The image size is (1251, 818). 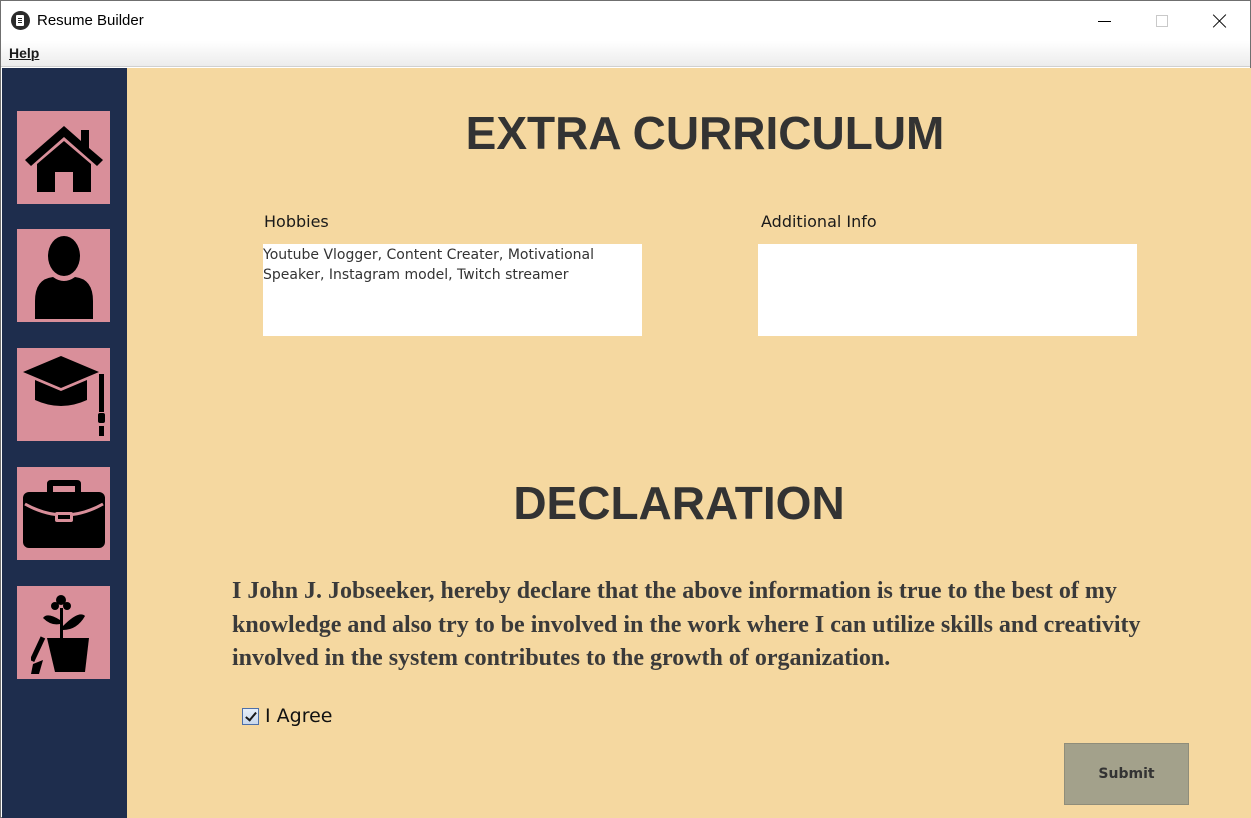 What do you see at coordinates (64, 443) in the screenshot?
I see `sidebar` at bounding box center [64, 443].